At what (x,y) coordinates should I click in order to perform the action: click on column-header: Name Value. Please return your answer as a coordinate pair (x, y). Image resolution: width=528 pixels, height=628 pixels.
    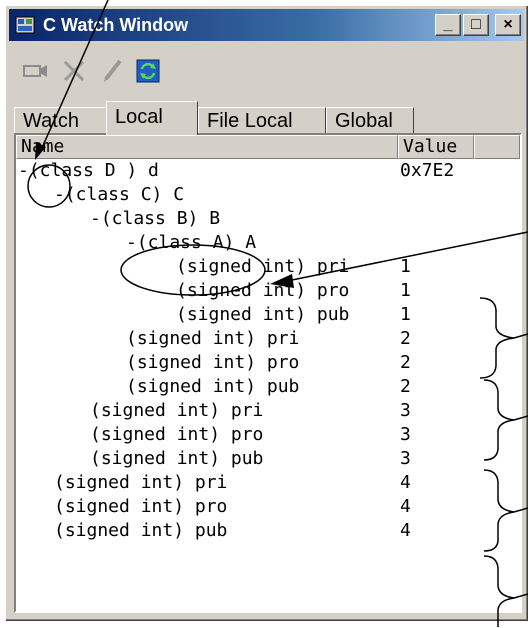
    Looking at the image, I should click on (268, 147).